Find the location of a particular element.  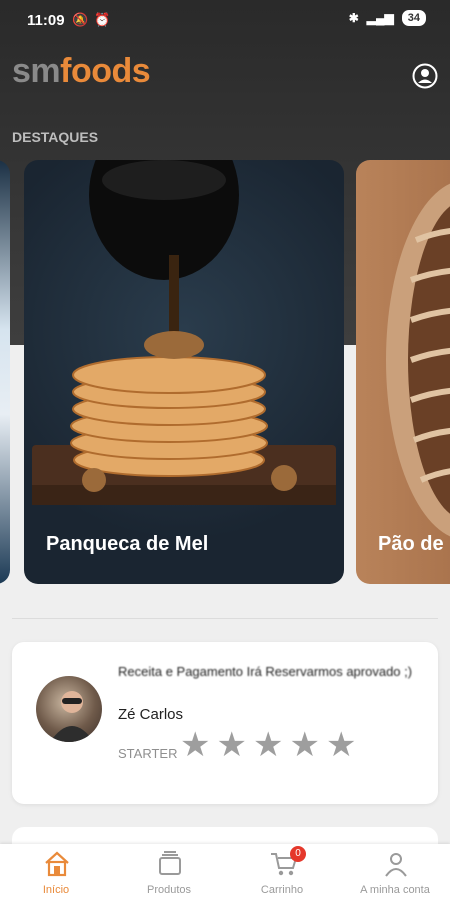

reviewer-name: Zé Carlos is located at coordinates (151, 714).